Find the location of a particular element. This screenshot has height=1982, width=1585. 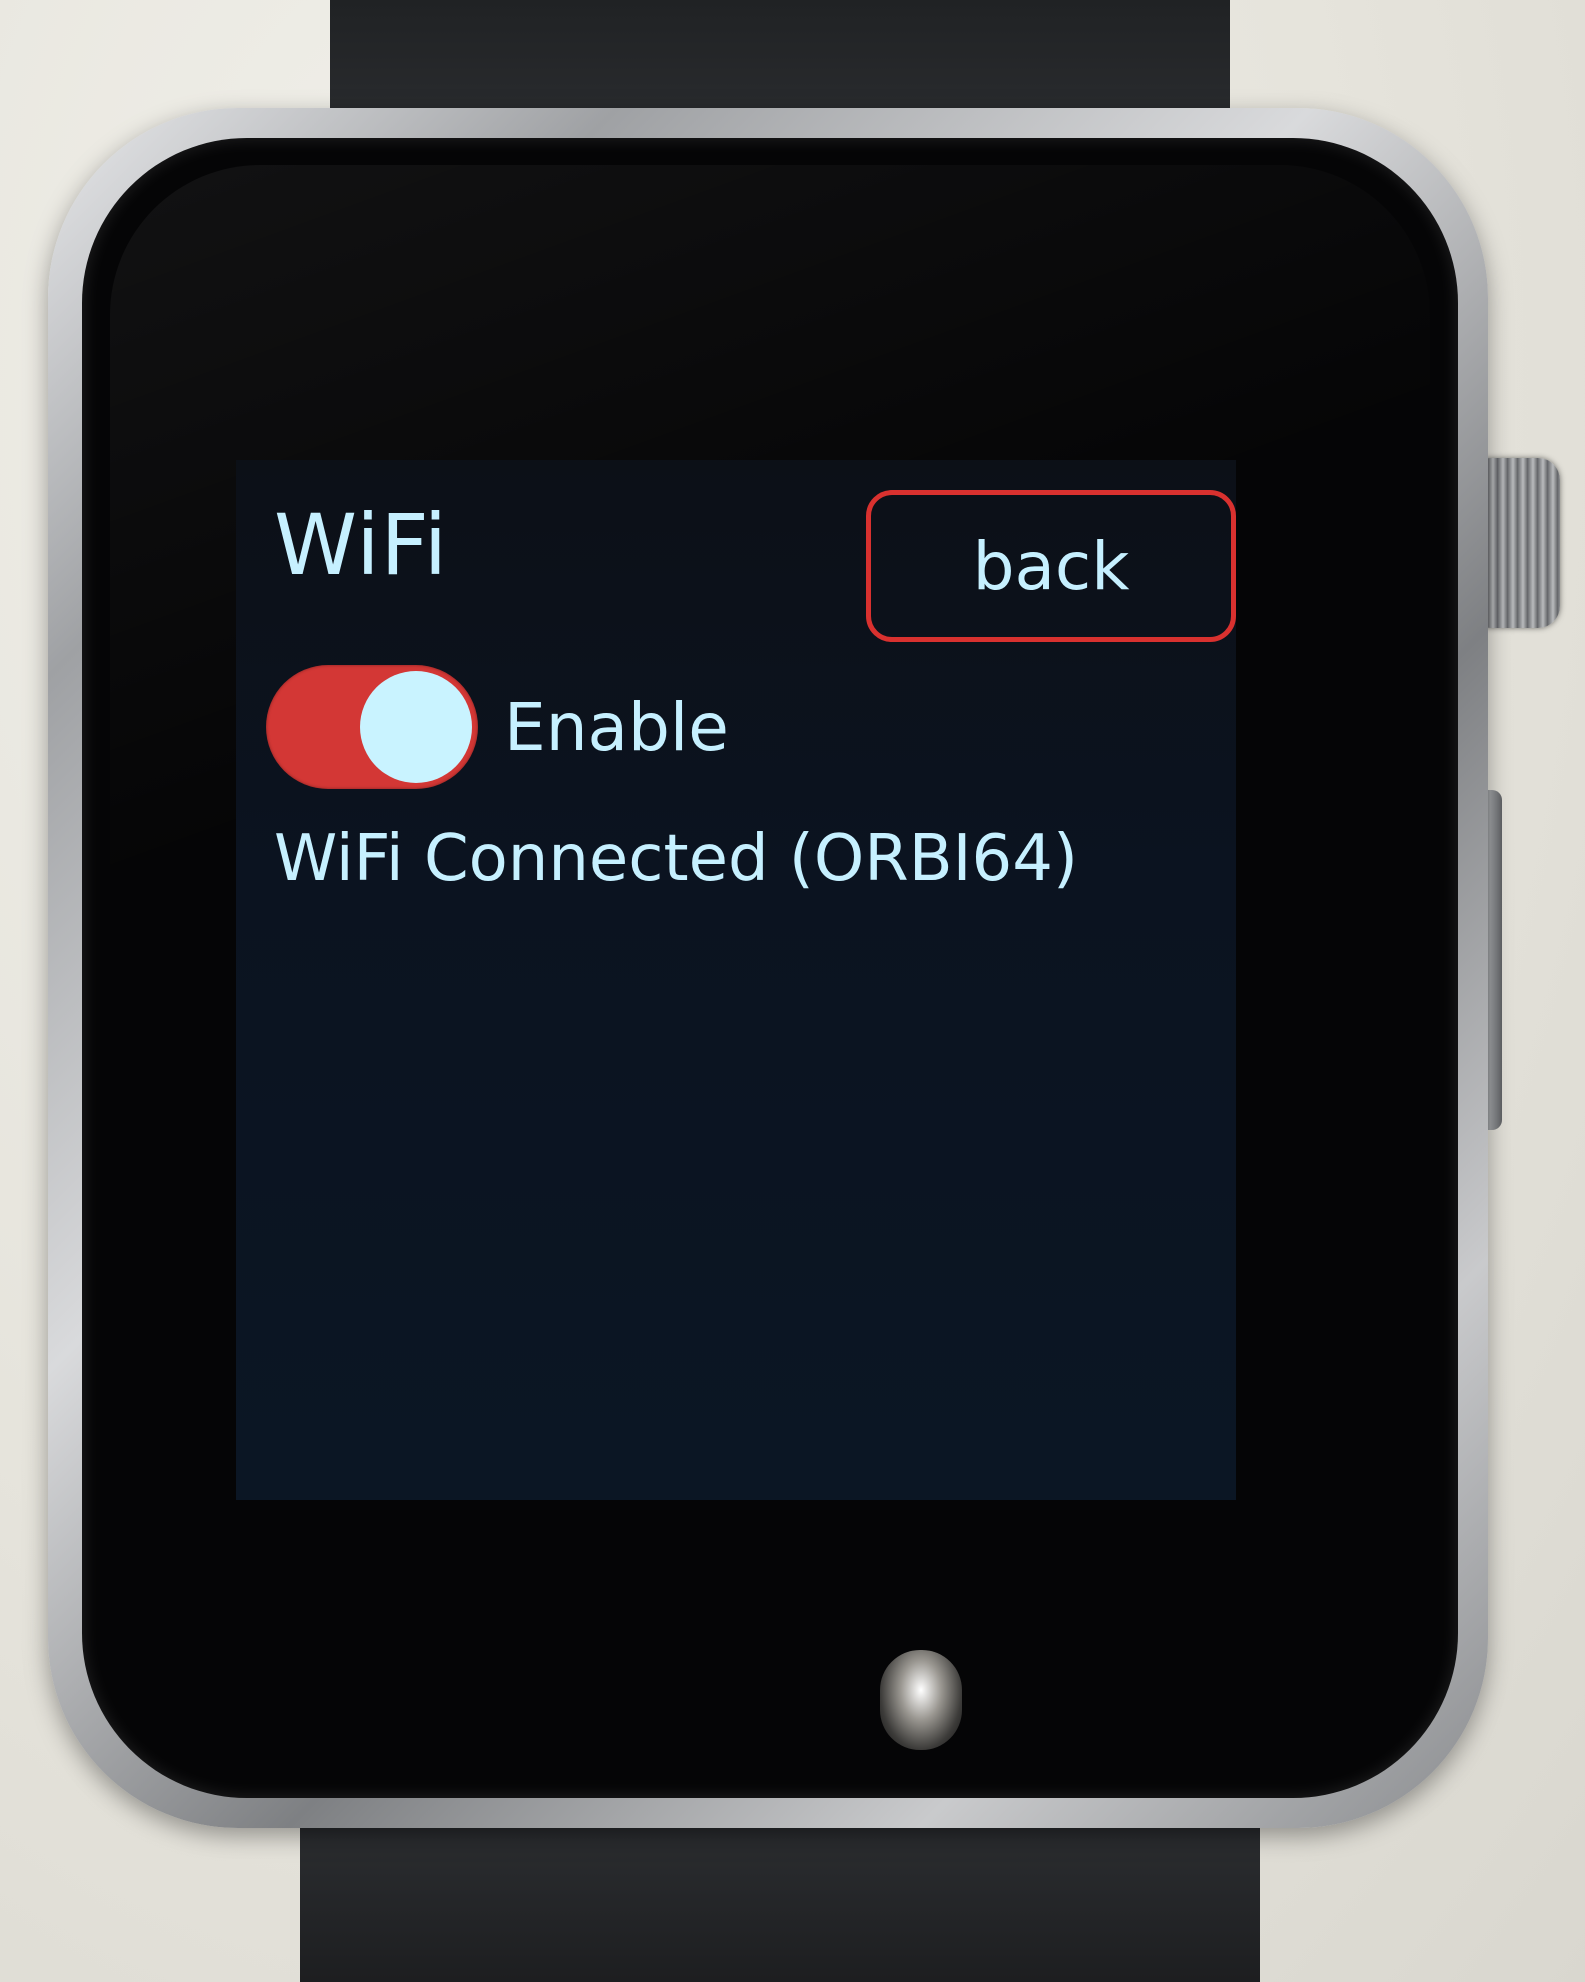

back-button: back is located at coordinates (1051, 566).